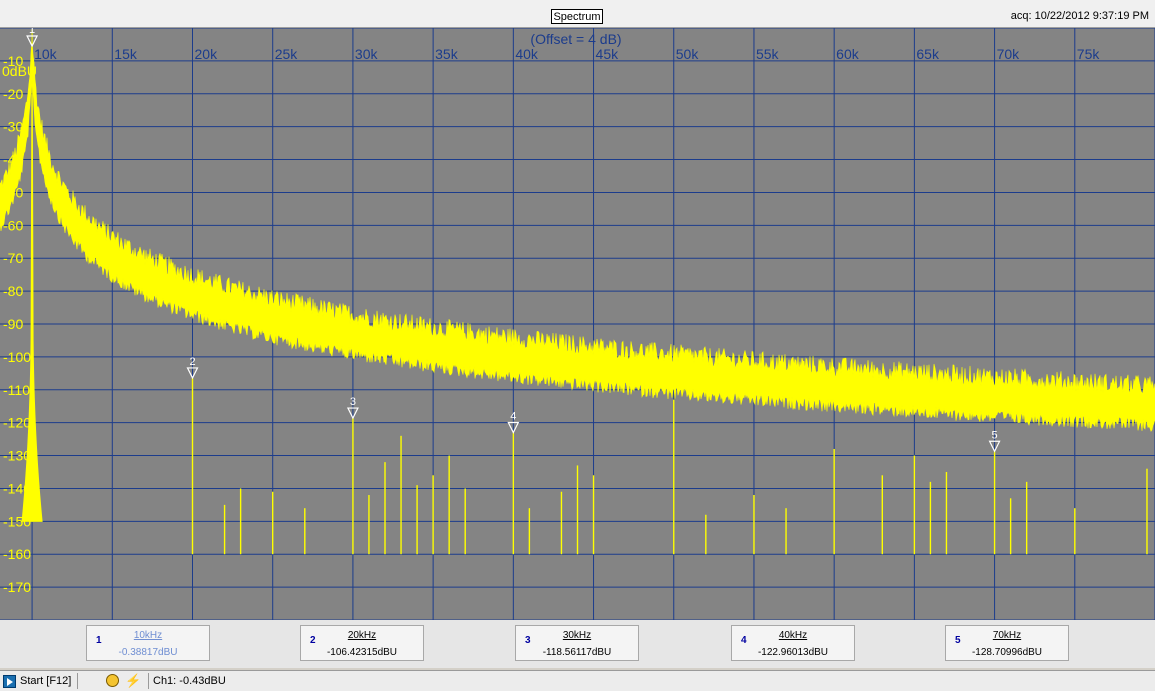 This screenshot has height=691, width=1155. Describe the element at coordinates (17, 357) in the screenshot. I see `y-tick-label: -100` at that location.